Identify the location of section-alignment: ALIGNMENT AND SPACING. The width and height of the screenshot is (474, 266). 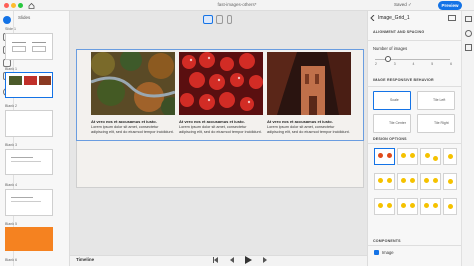
(398, 32).